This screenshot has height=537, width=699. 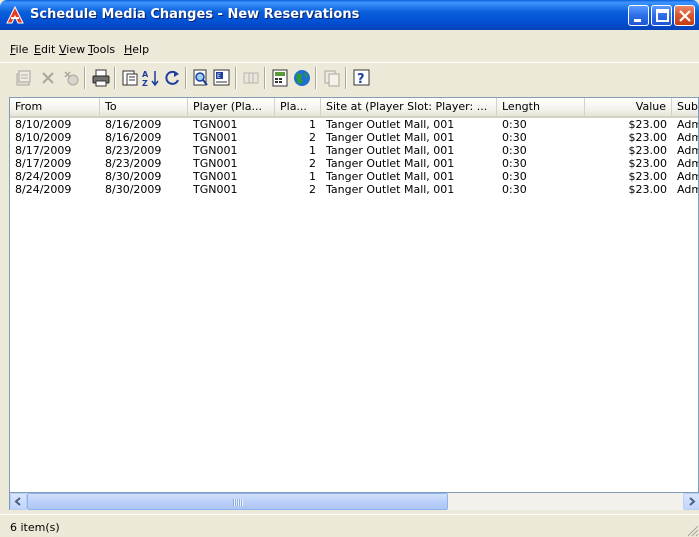 What do you see at coordinates (24, 78) in the screenshot?
I see `properties-icon` at bounding box center [24, 78].